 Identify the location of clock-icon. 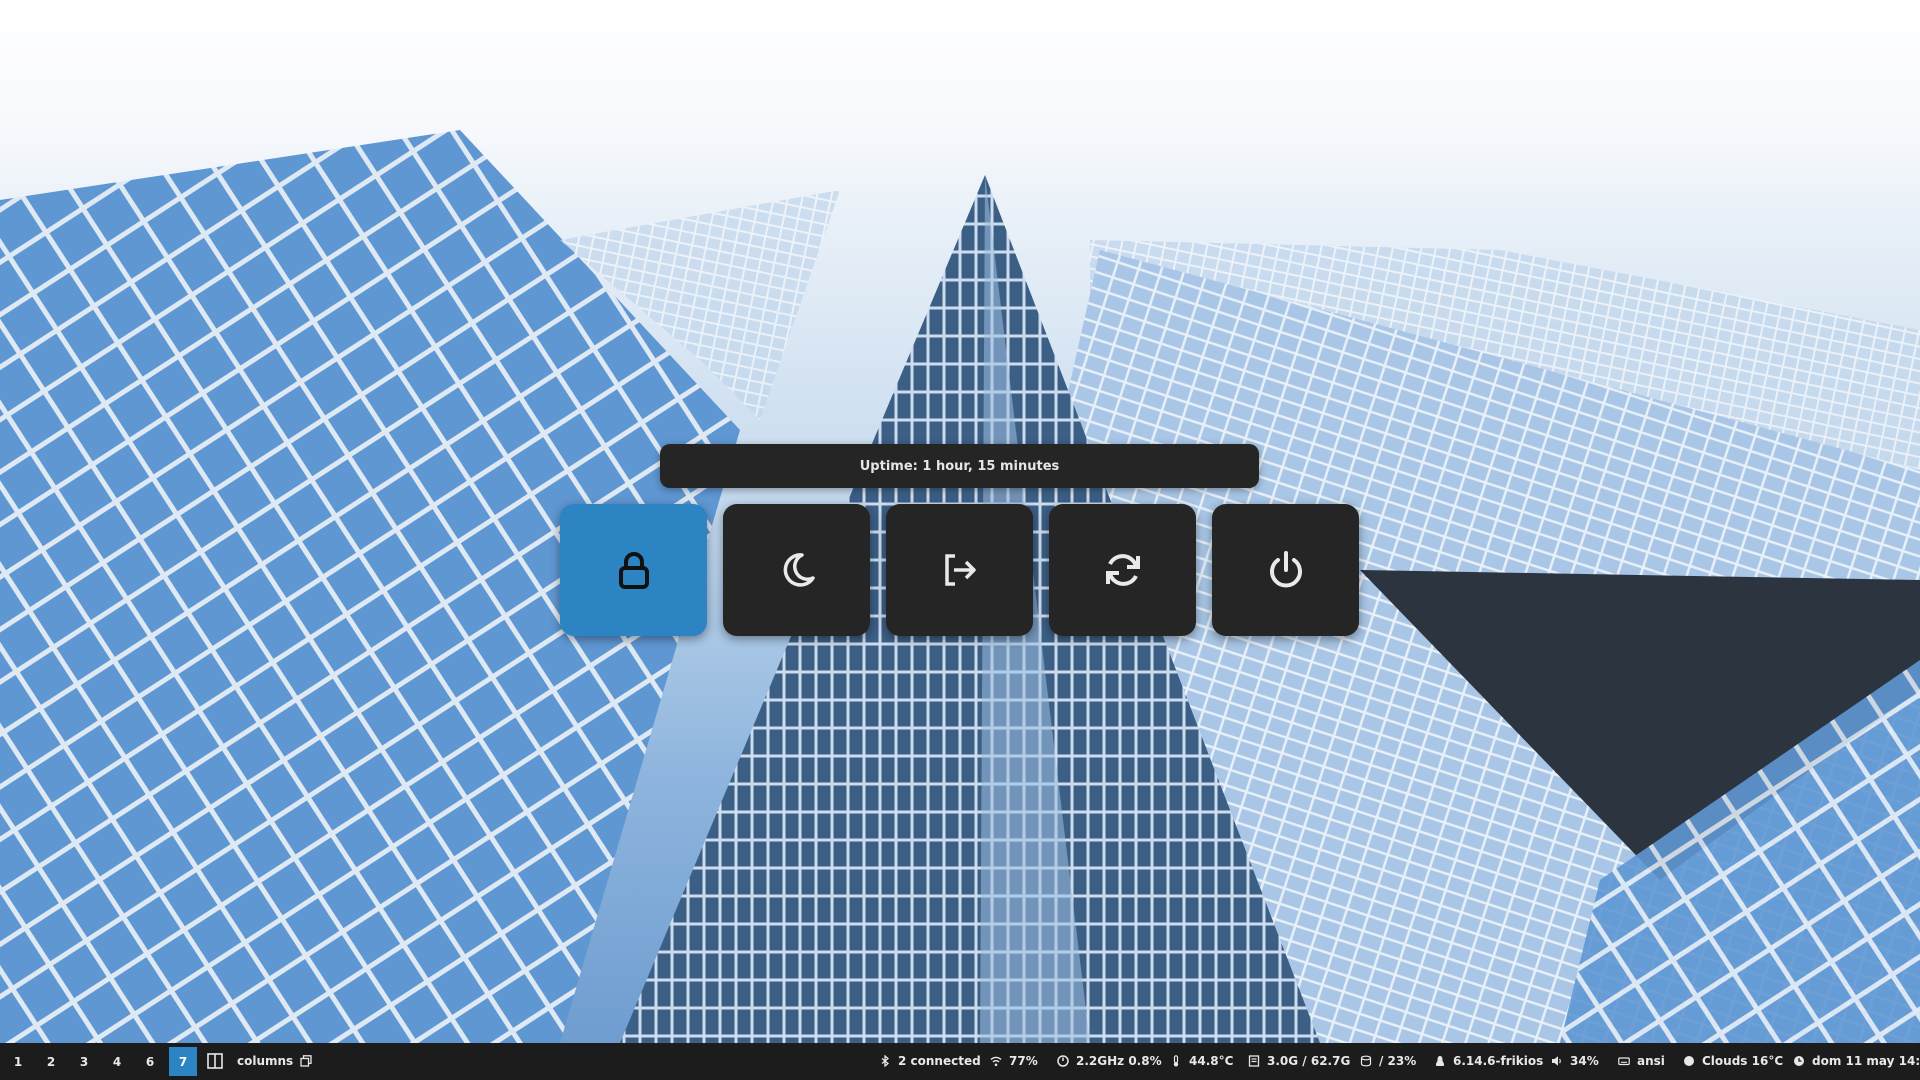
(1799, 1061).